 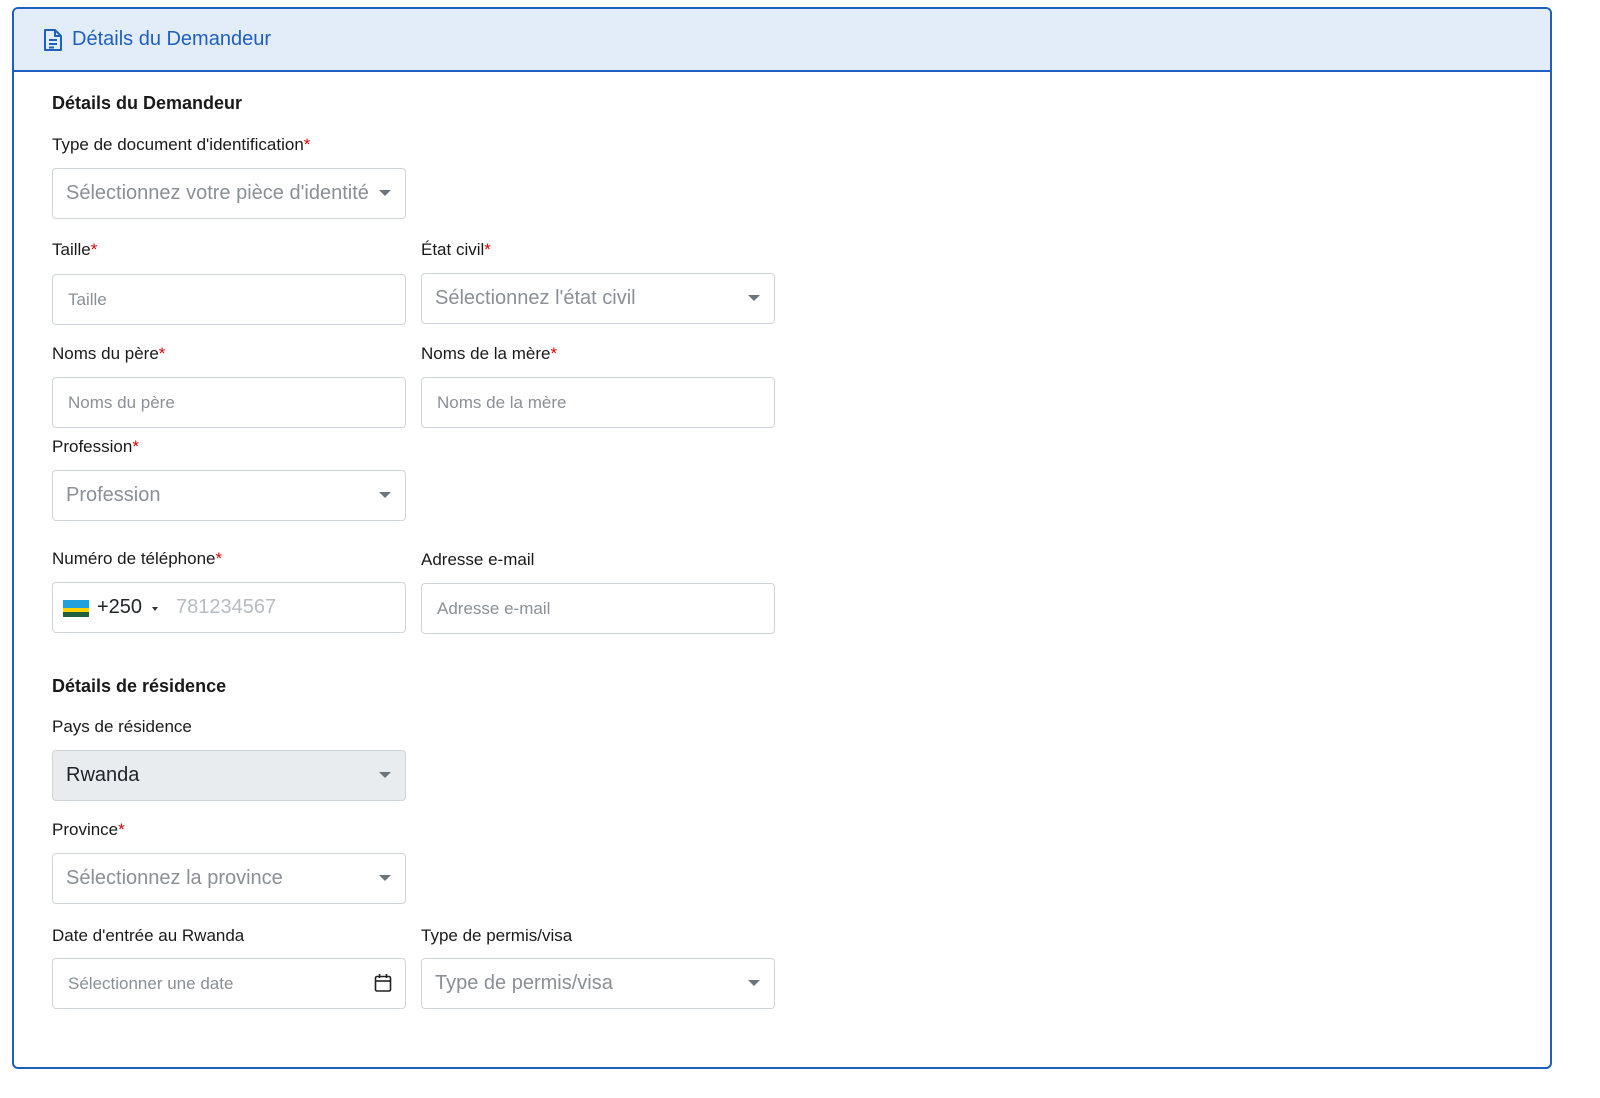 I want to click on permit-type-placeholder: Type de permis/visa, so click(x=524, y=983).